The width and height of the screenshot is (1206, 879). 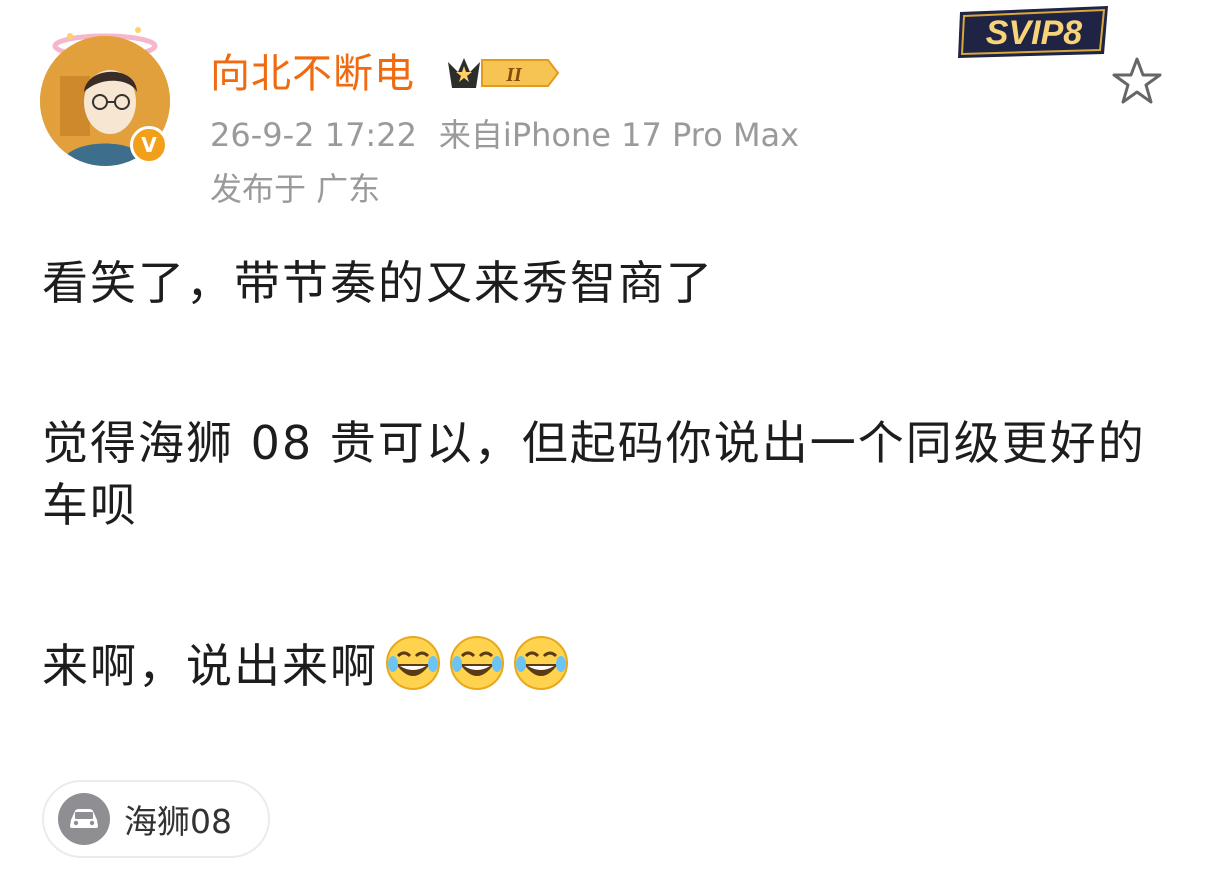 I want to click on topic-label: 海狮08, so click(x=178, y=821).